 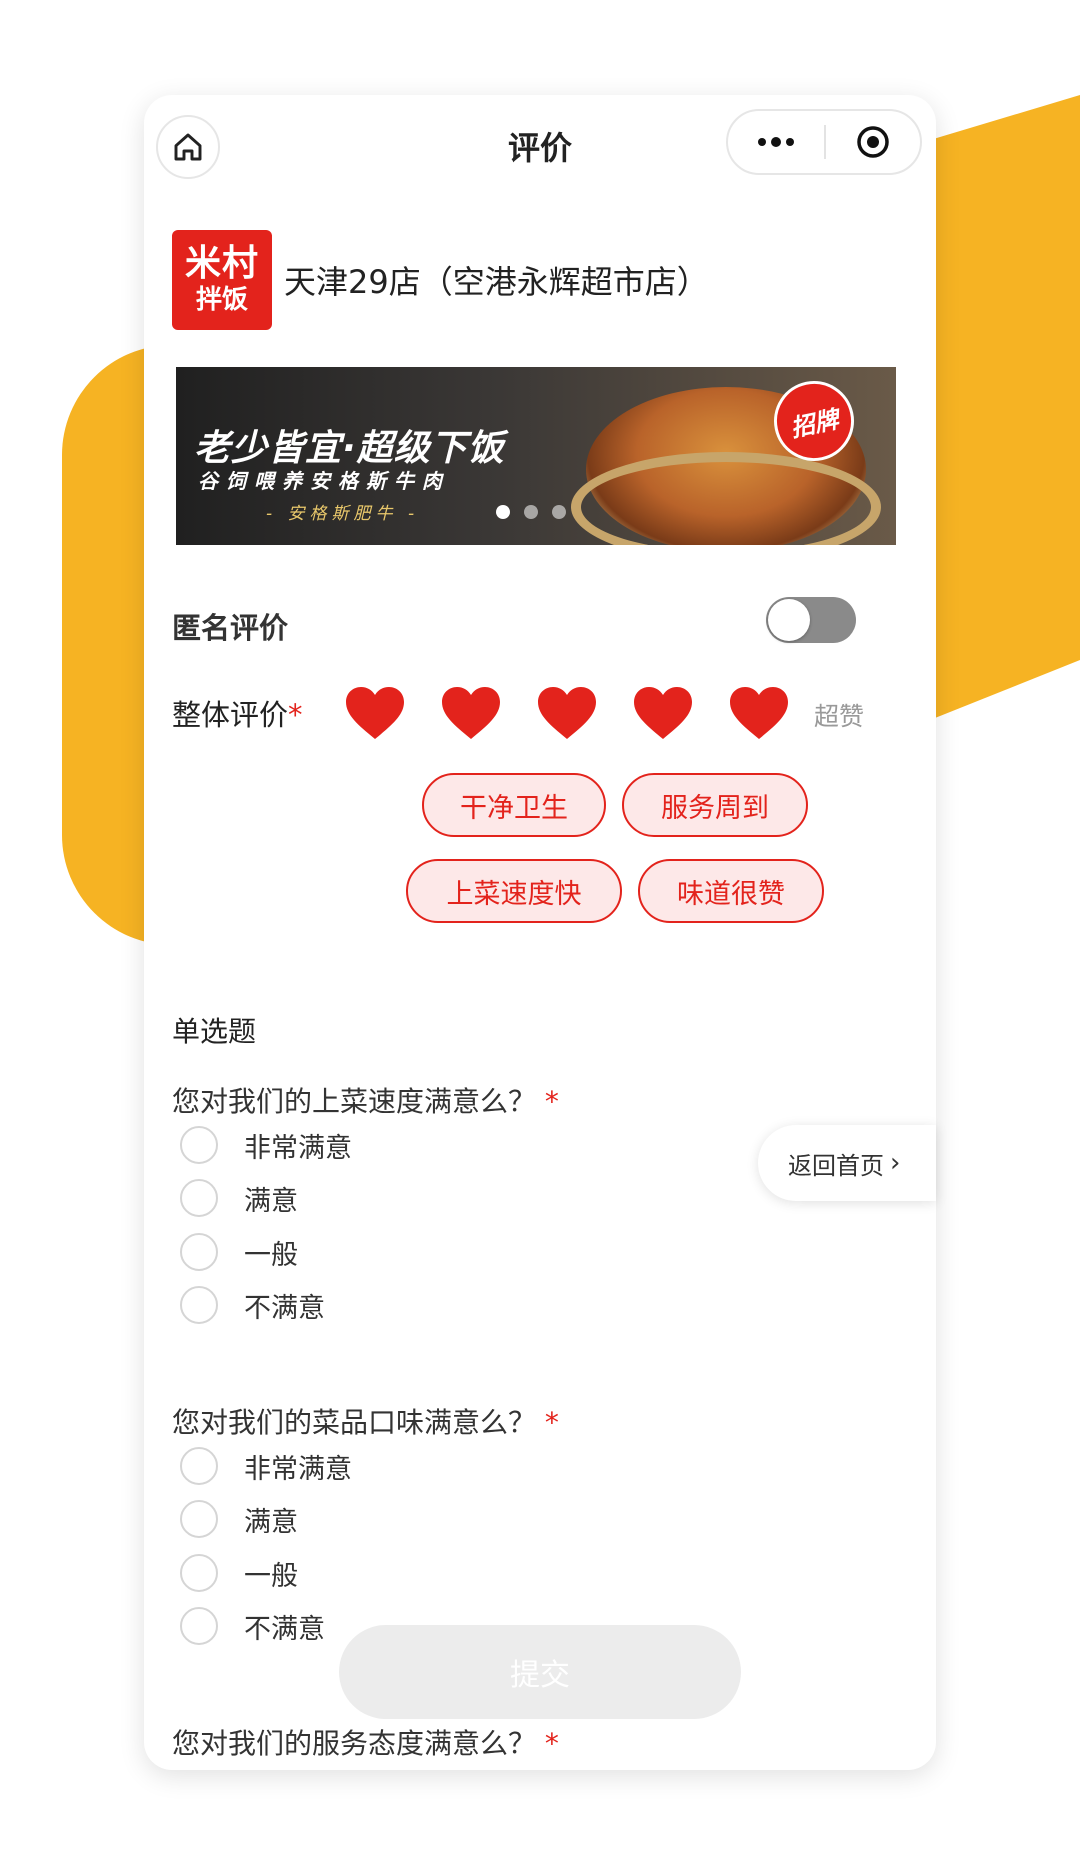 I want to click on banner-tagline: - 安格斯肥牛 -, so click(x=343, y=514).